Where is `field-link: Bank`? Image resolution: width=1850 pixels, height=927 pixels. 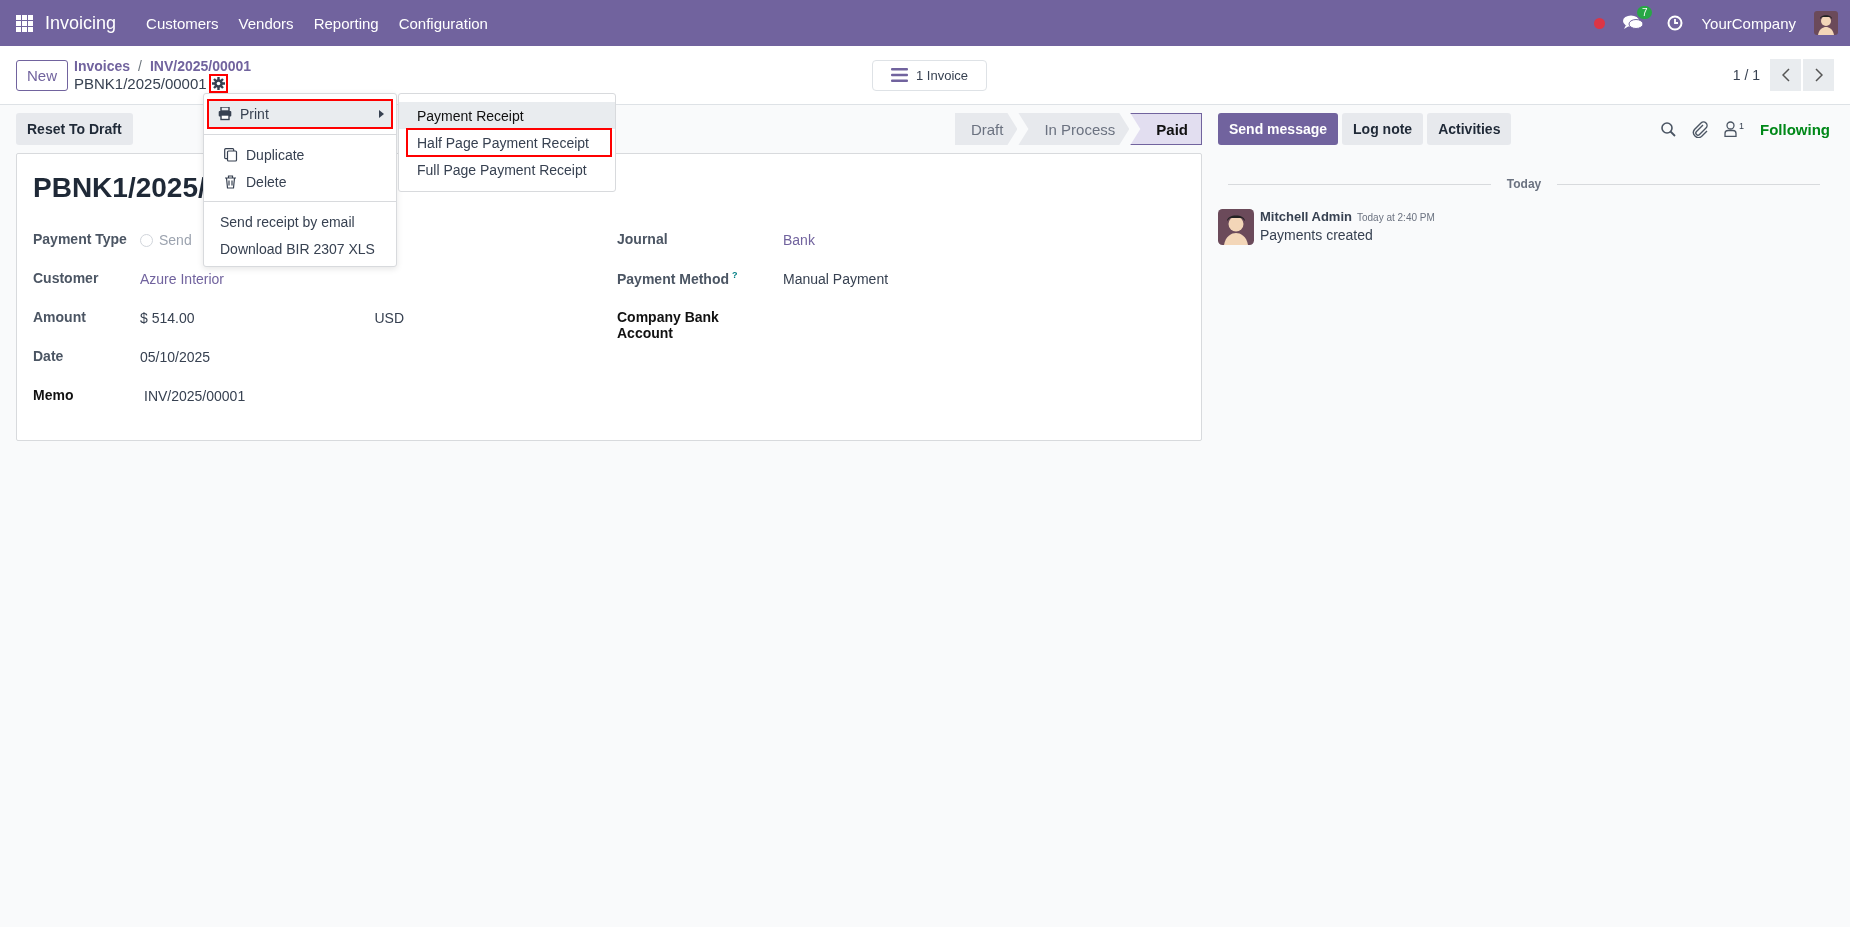
field-link: Bank is located at coordinates (799, 240).